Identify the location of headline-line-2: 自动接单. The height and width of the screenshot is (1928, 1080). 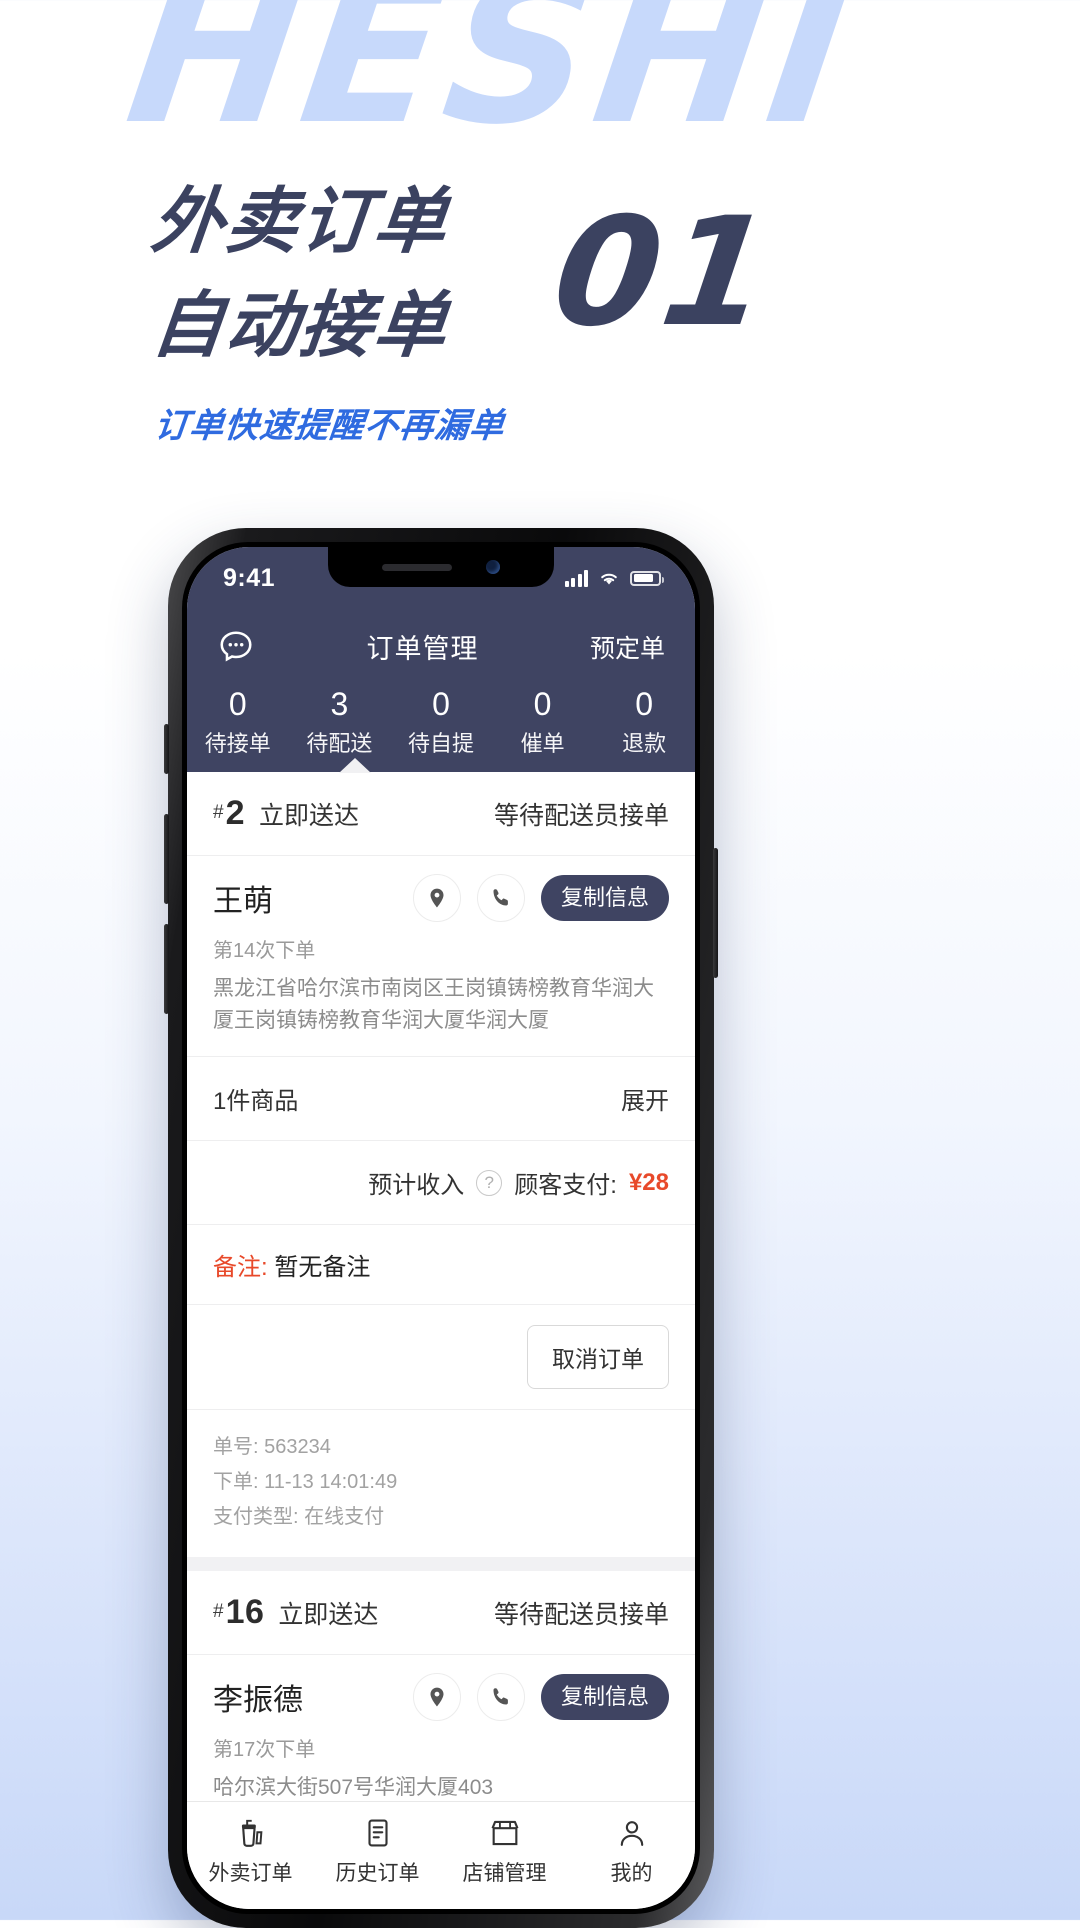
(300, 326).